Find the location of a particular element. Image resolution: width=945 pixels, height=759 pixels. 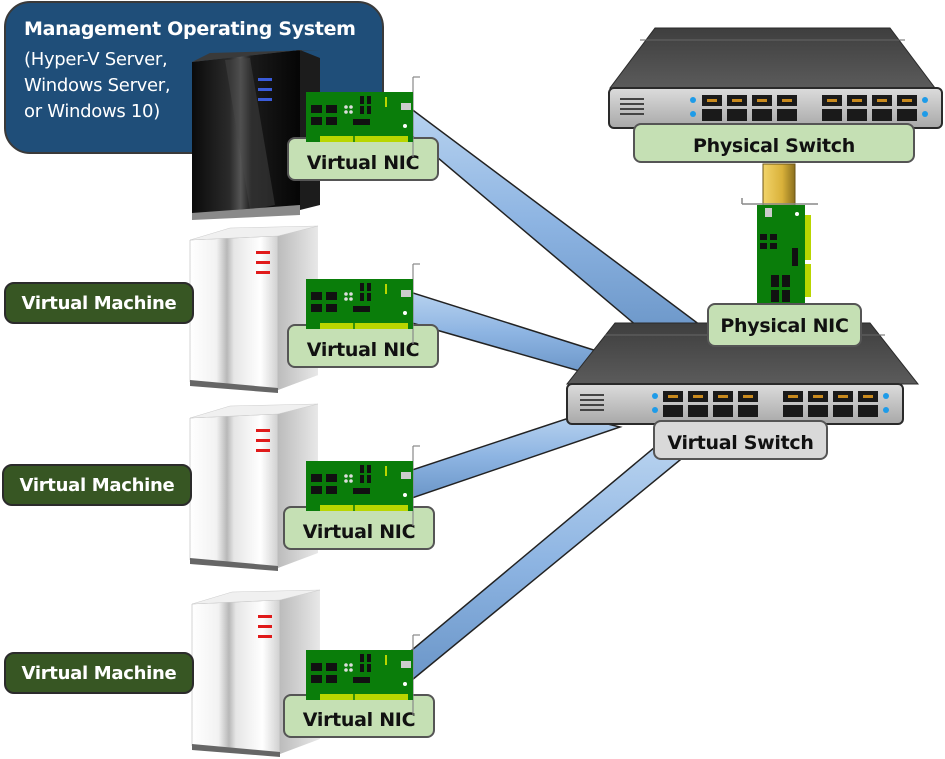

uplink-cable is located at coordinates (779, 185).